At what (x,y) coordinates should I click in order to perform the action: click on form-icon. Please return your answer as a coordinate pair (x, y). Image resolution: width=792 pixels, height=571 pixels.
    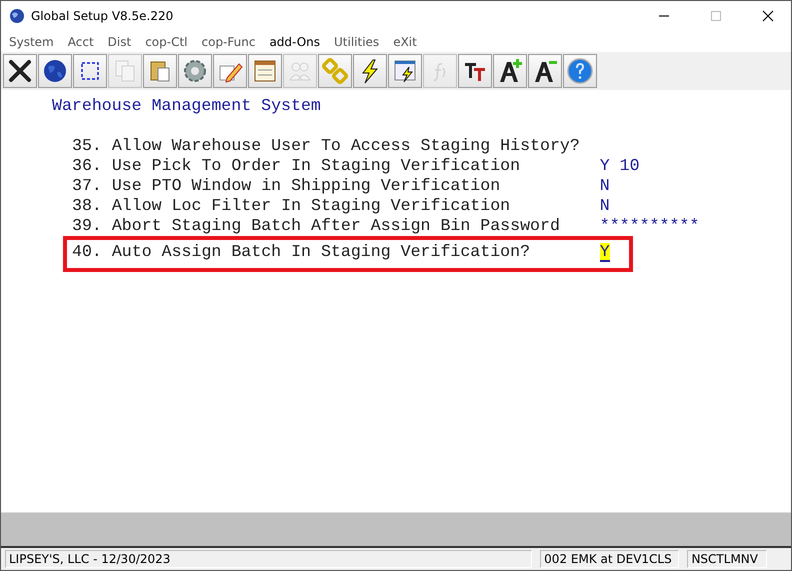
    Looking at the image, I should click on (265, 71).